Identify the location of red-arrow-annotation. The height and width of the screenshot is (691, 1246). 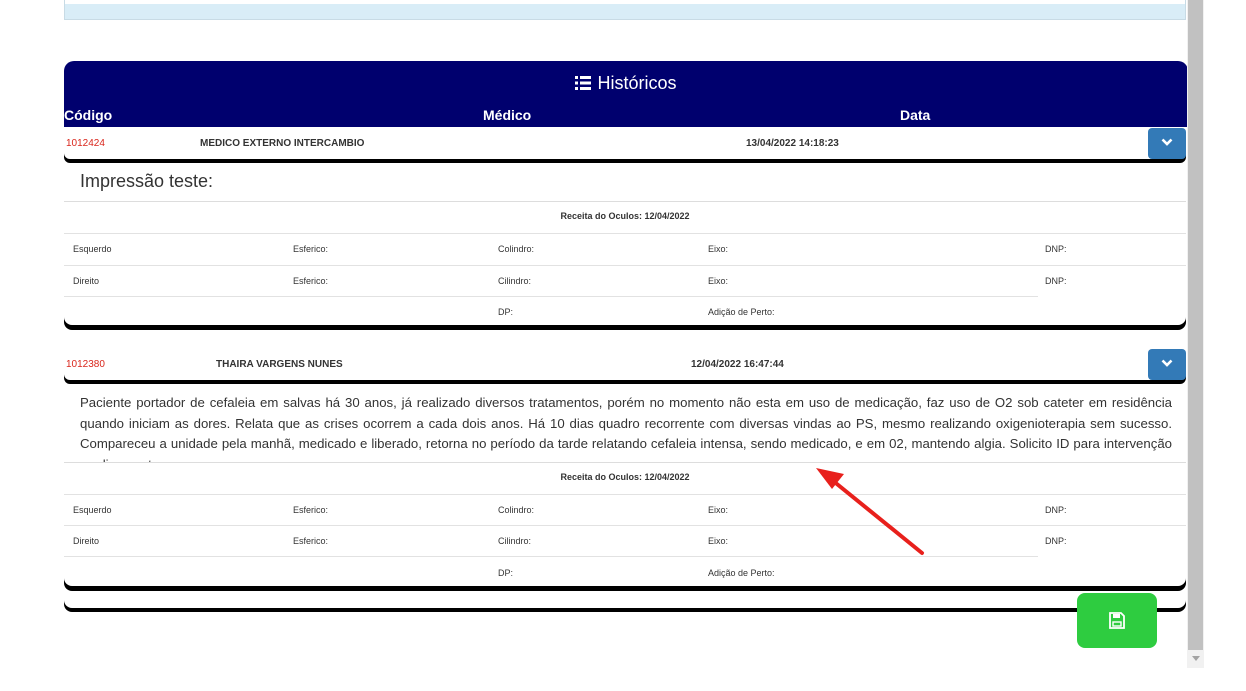
(870, 511).